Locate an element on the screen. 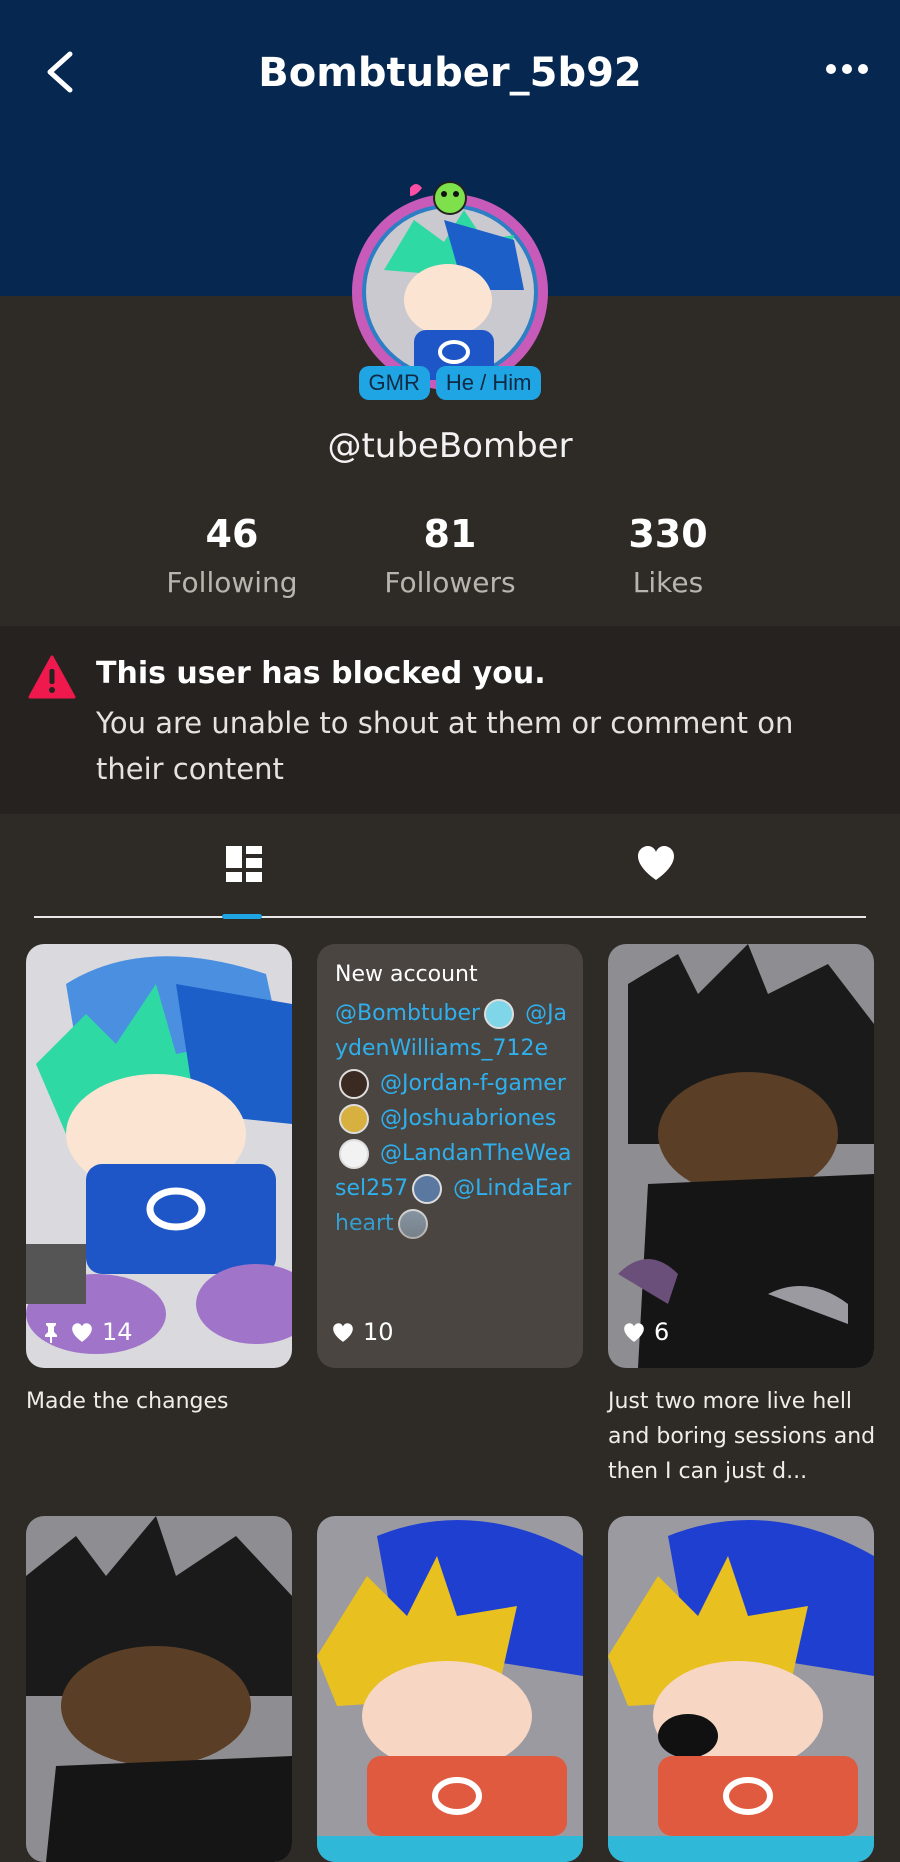 The image size is (900, 1862). post-card: 6 is located at coordinates (741, 1156).